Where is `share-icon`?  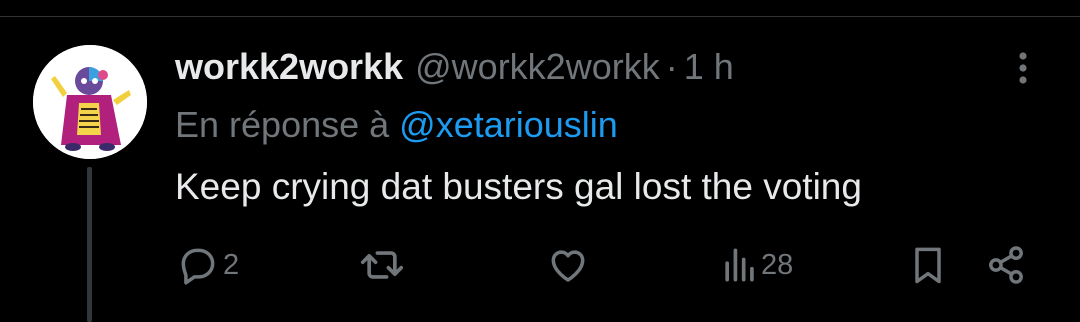
share-icon is located at coordinates (1006, 265).